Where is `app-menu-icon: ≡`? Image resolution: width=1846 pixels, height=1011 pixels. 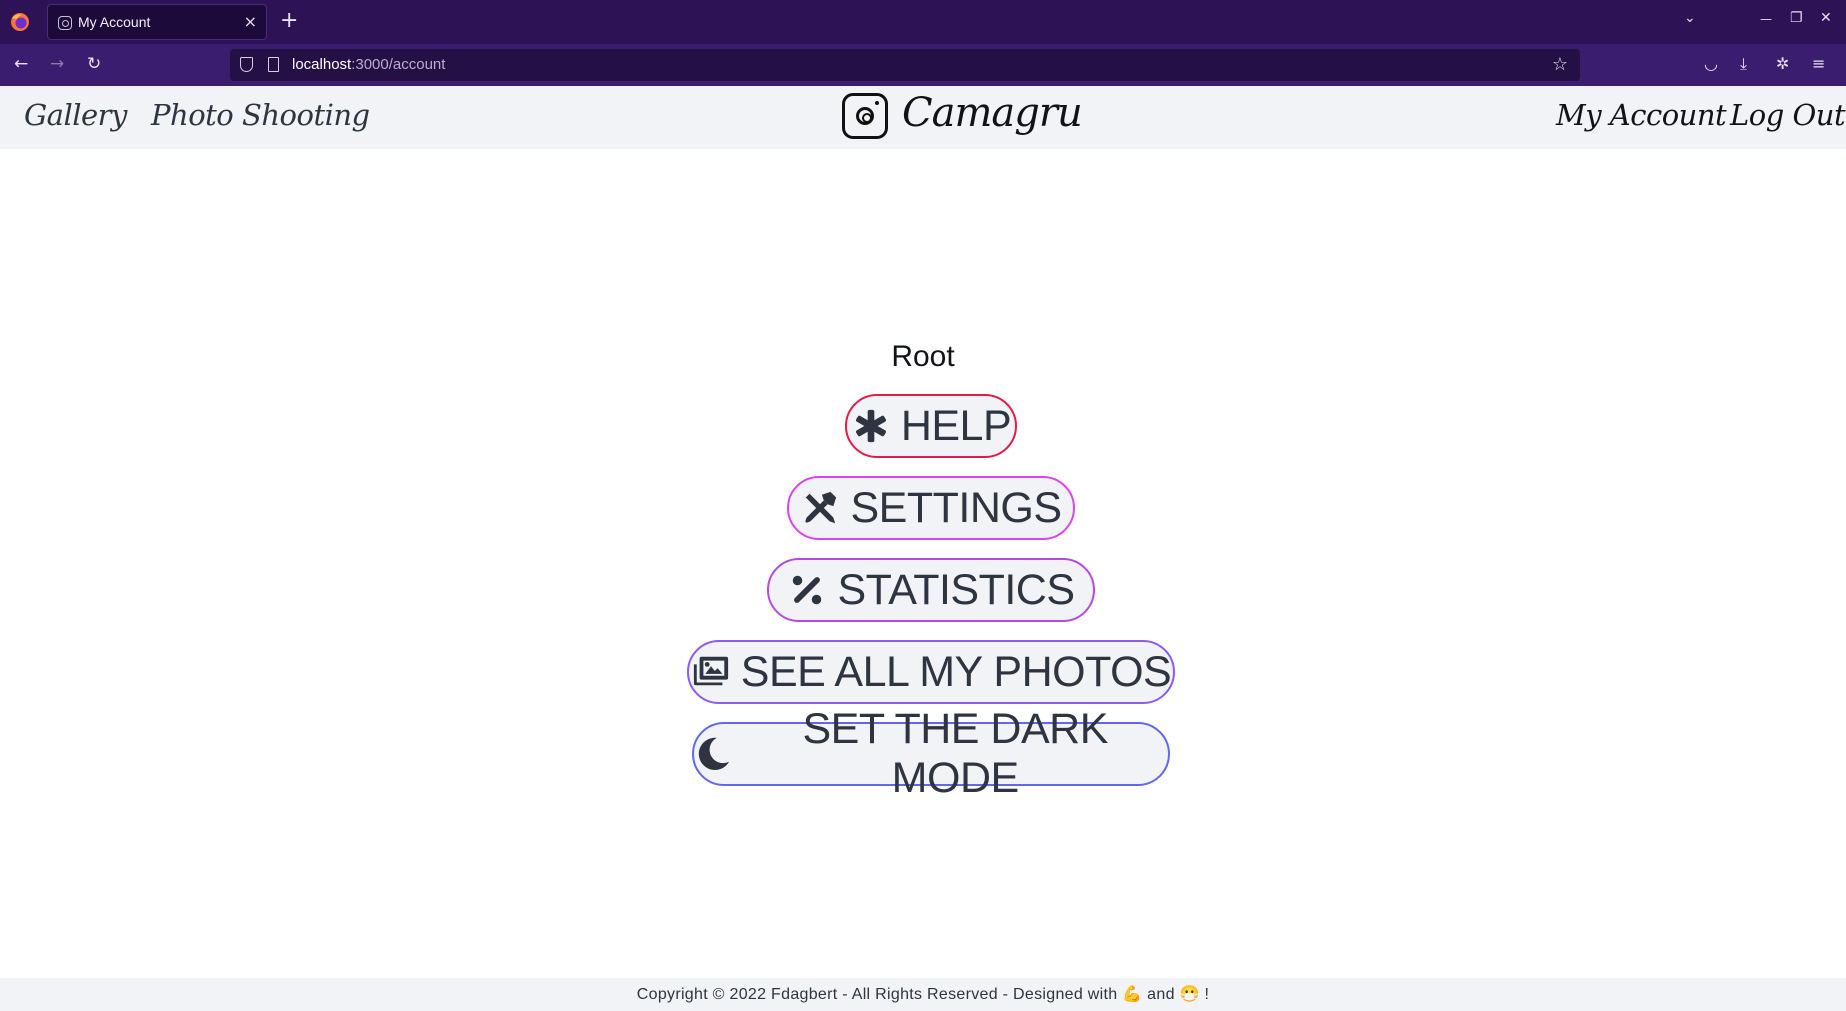 app-menu-icon: ≡ is located at coordinates (1818, 63).